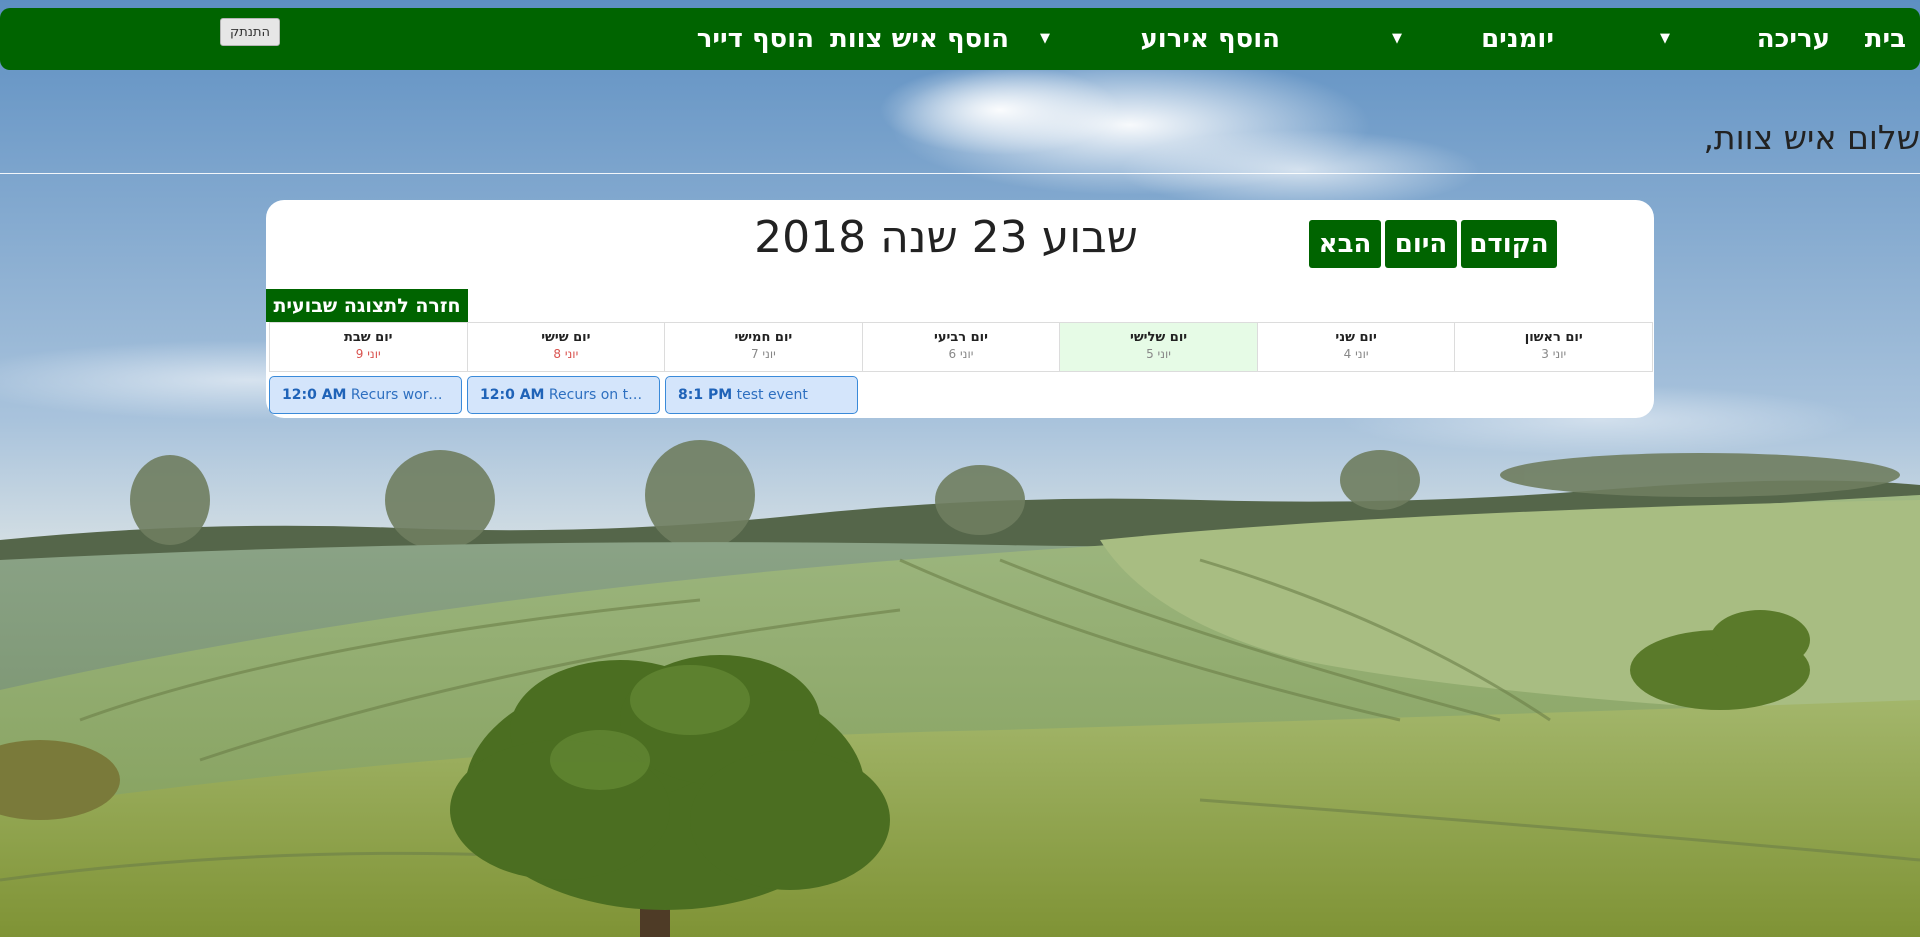 This screenshot has height=937, width=1920. What do you see at coordinates (919, 39) in the screenshot?
I see `nav-add-staff: הוסף איש צוות` at bounding box center [919, 39].